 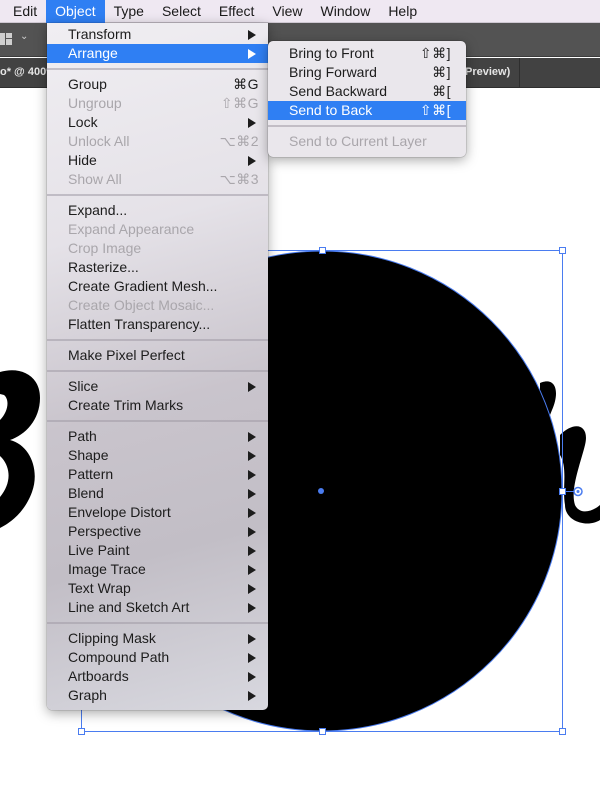 I want to click on menu-item-lock: Lock, so click(x=157, y=122).